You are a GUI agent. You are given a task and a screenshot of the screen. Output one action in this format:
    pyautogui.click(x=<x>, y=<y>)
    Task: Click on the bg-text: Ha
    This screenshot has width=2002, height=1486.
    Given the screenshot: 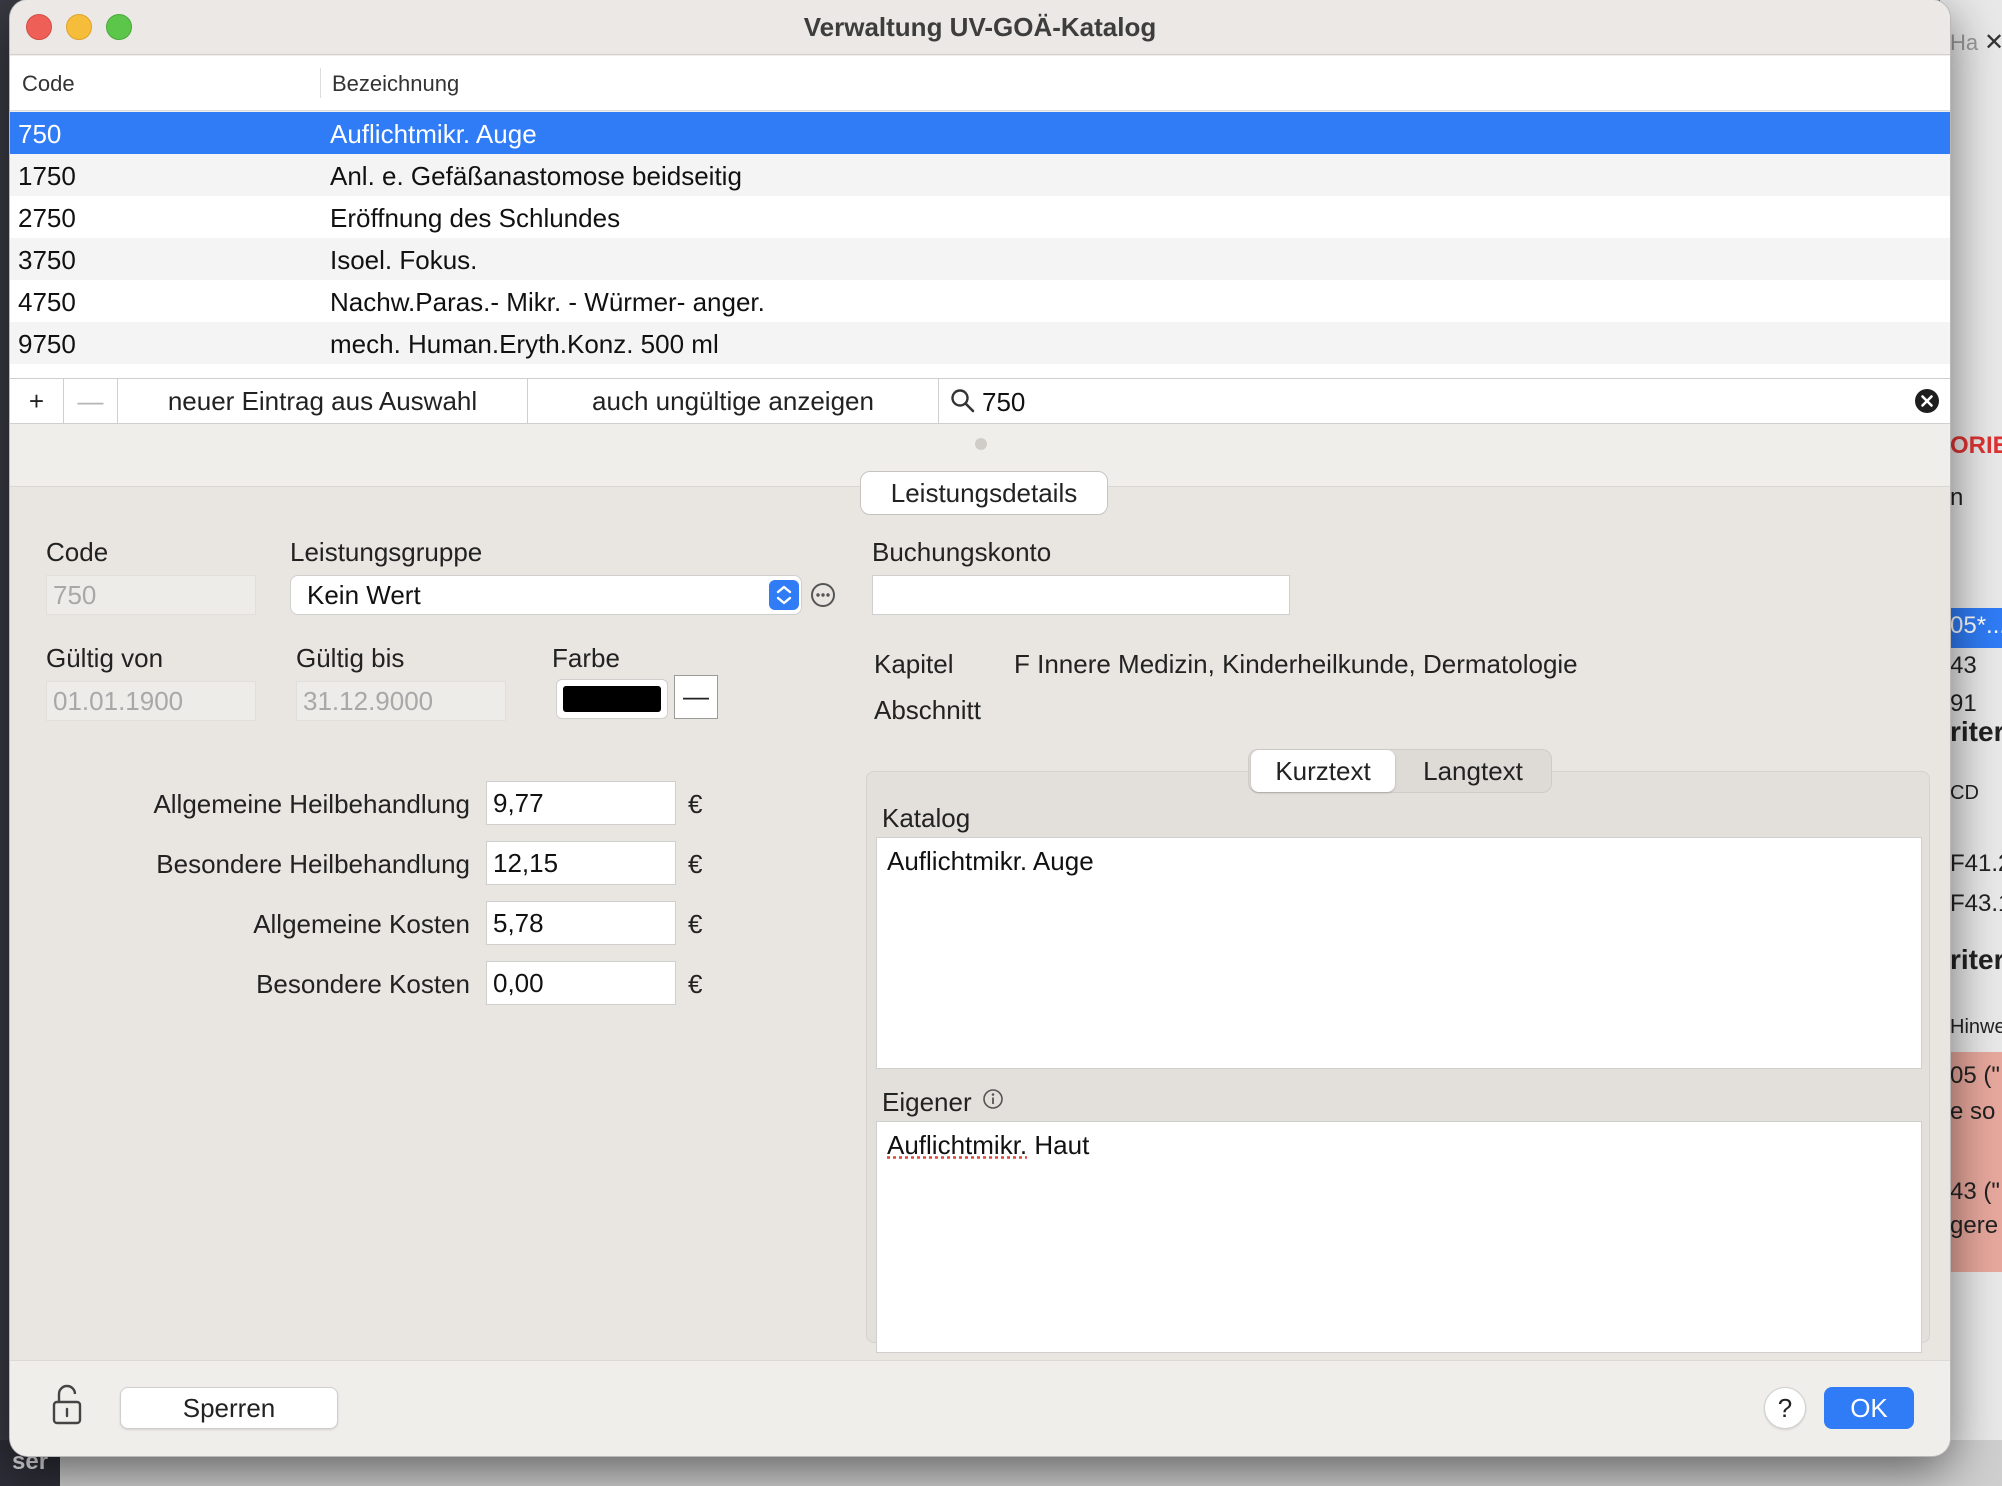 What is the action you would take?
    pyautogui.click(x=1964, y=42)
    